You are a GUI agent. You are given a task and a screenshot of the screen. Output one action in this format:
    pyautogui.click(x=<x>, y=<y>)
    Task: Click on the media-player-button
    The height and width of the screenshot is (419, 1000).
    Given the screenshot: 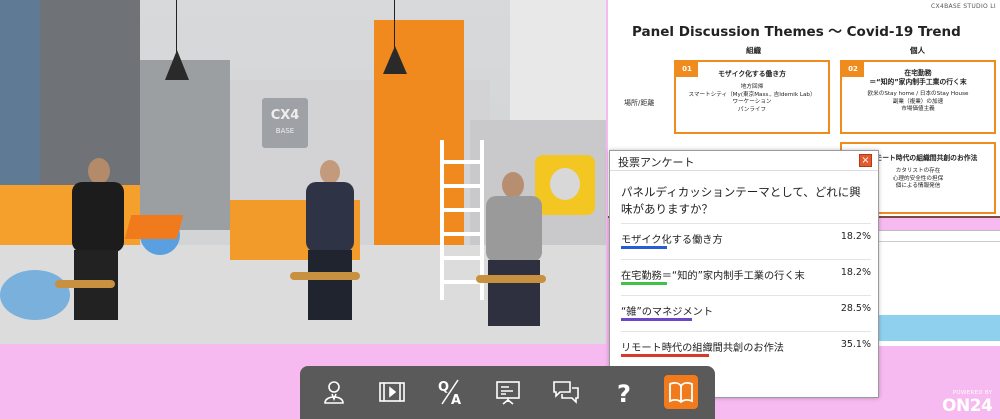 What is the action you would take?
    pyautogui.click(x=392, y=392)
    